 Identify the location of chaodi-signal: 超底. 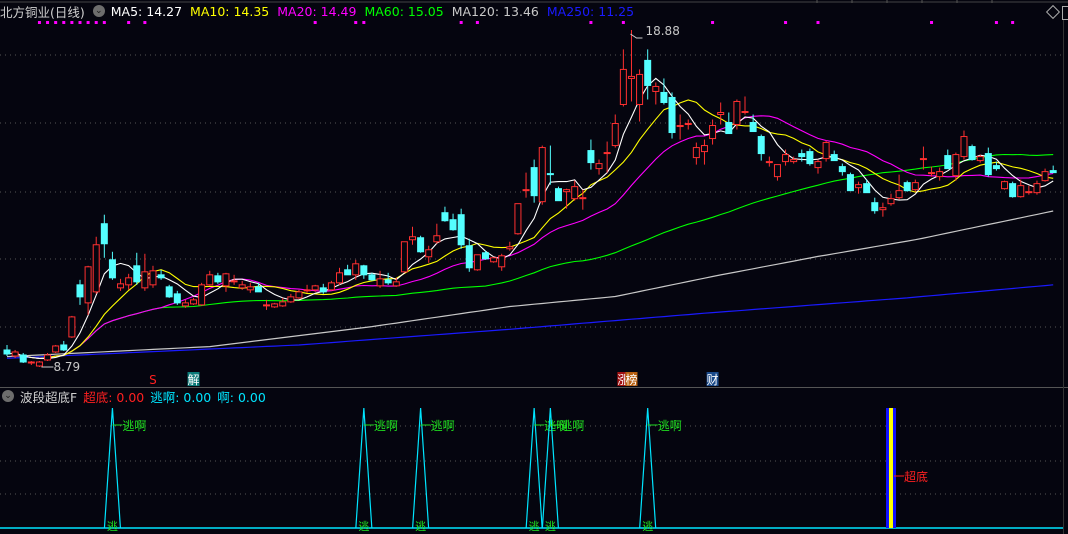
(906, 468).